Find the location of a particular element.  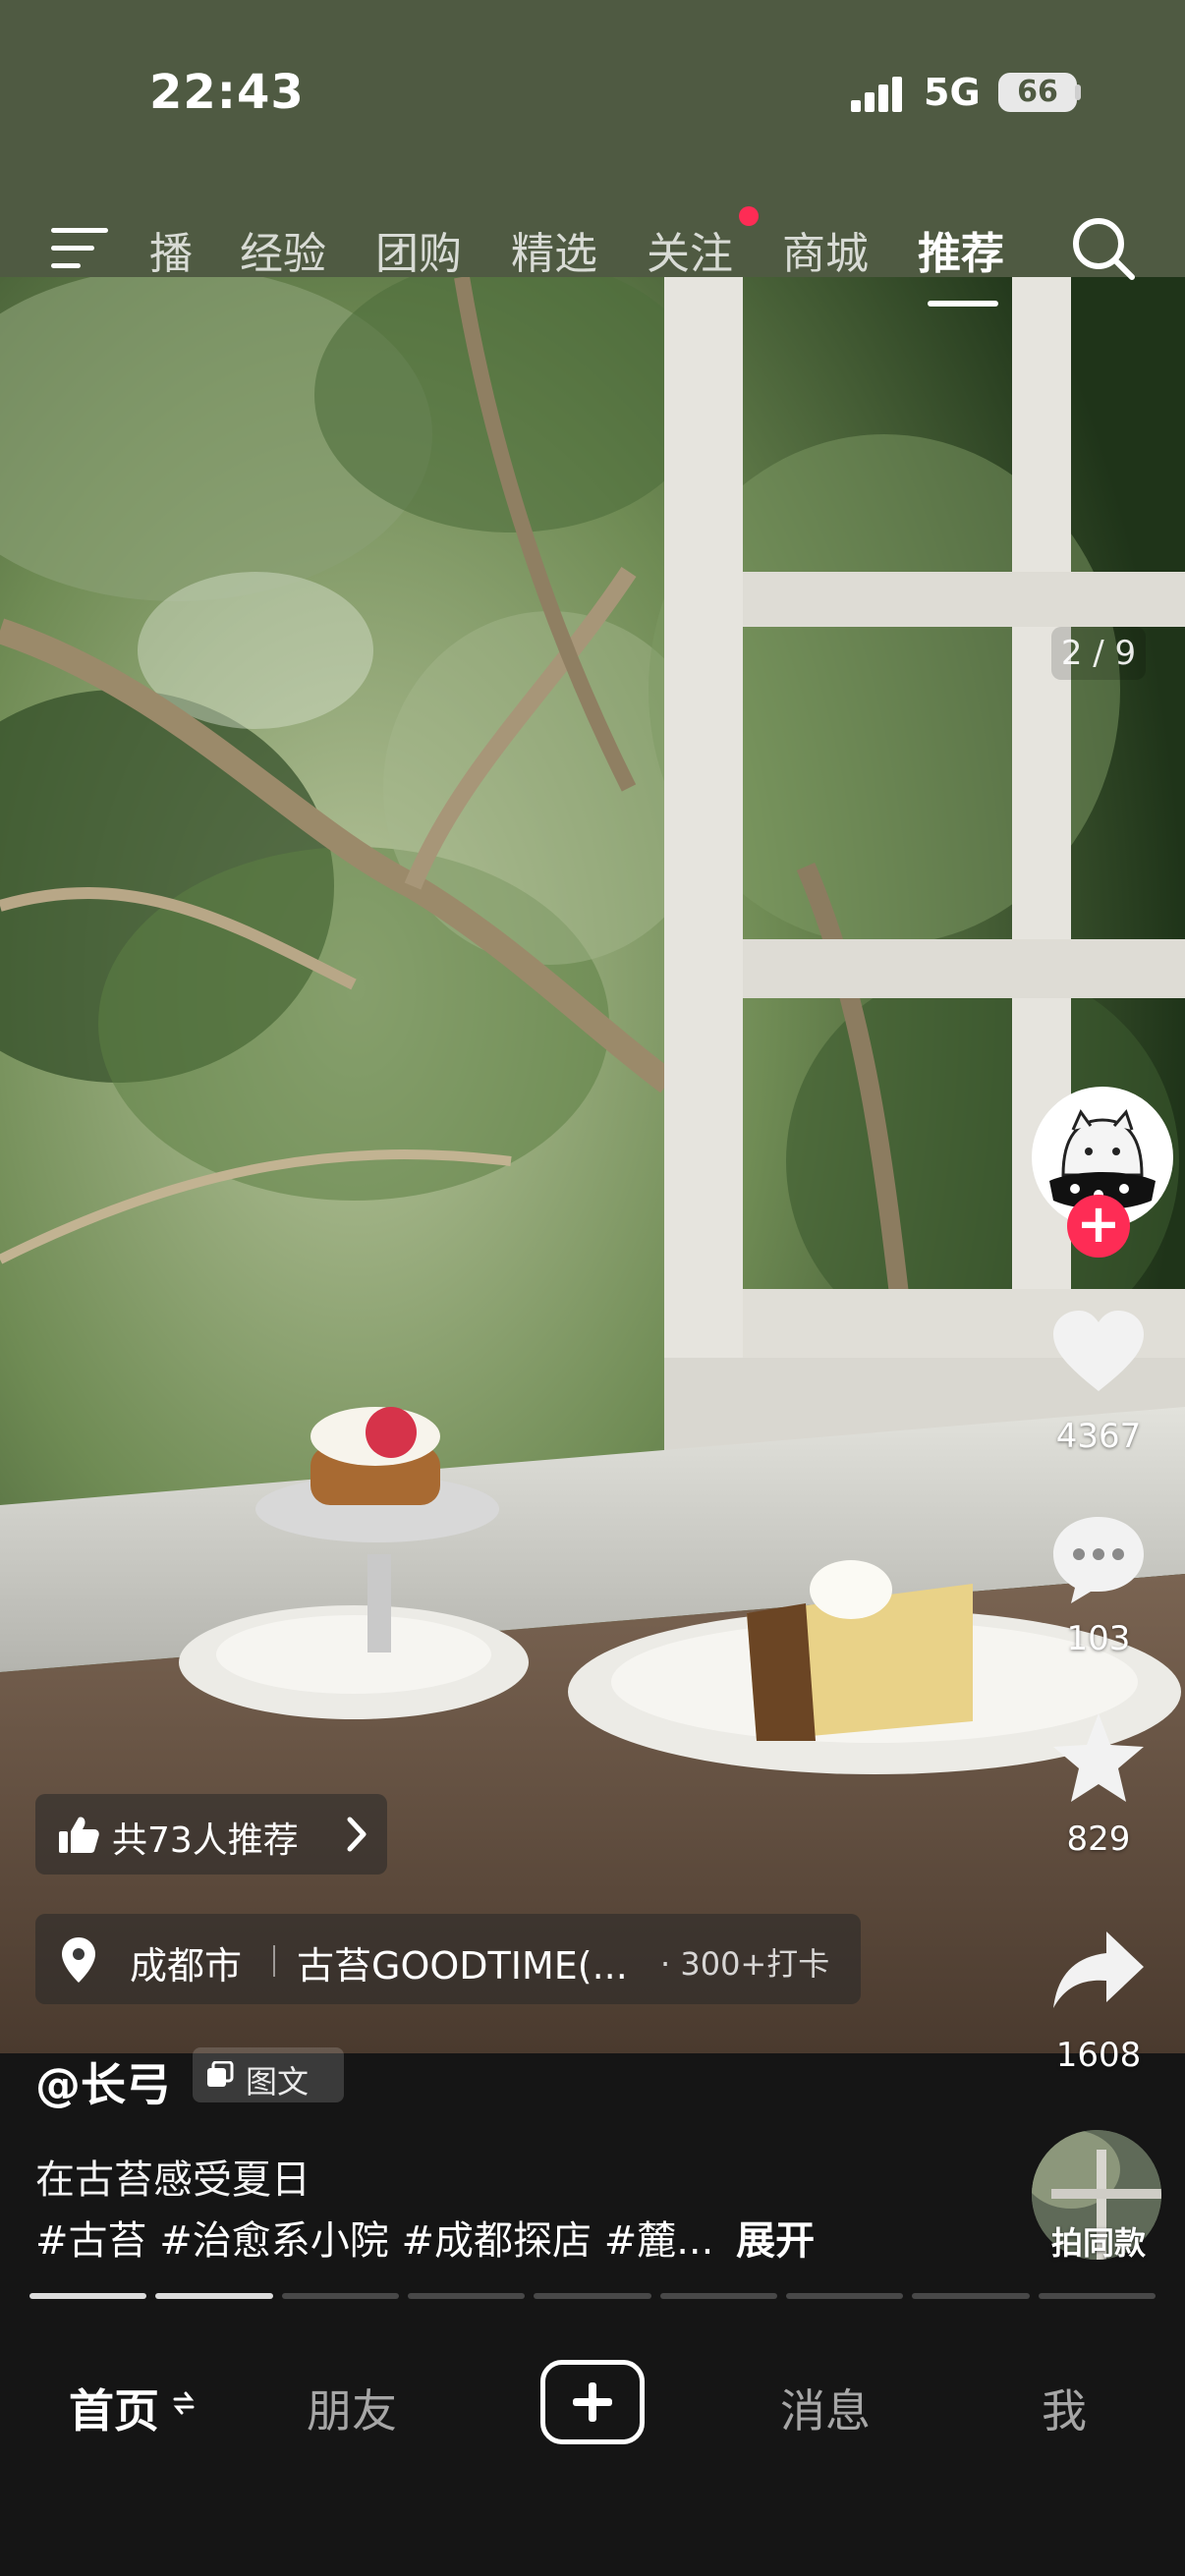

favorite-star-icon is located at coordinates (1099, 1758).